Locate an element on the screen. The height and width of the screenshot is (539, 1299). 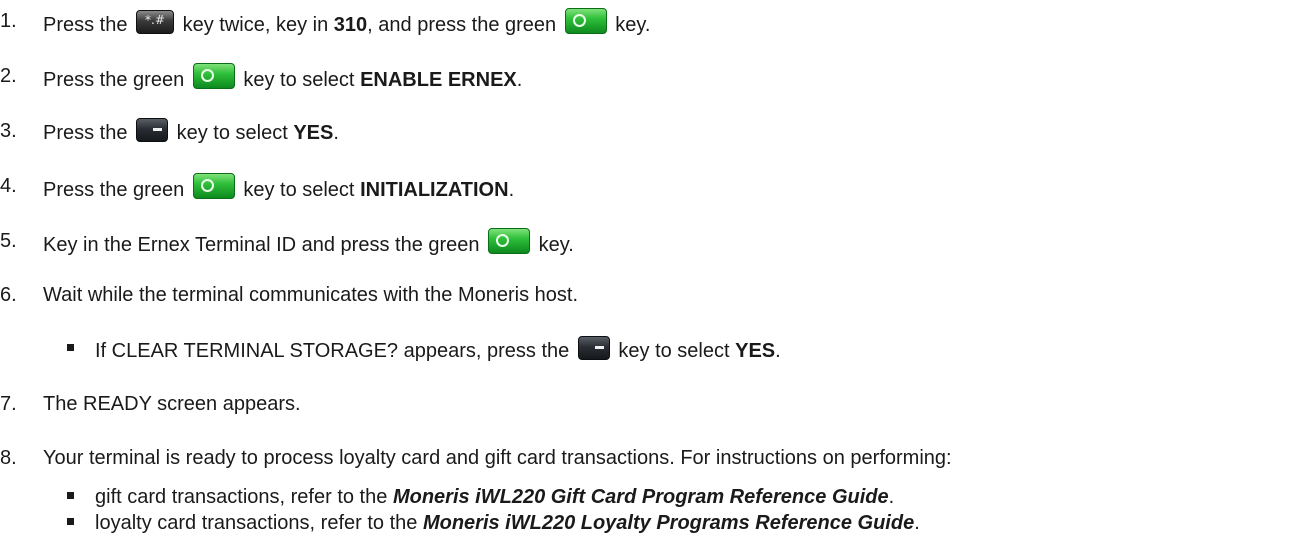
step-number: 3. is located at coordinates (8, 131).